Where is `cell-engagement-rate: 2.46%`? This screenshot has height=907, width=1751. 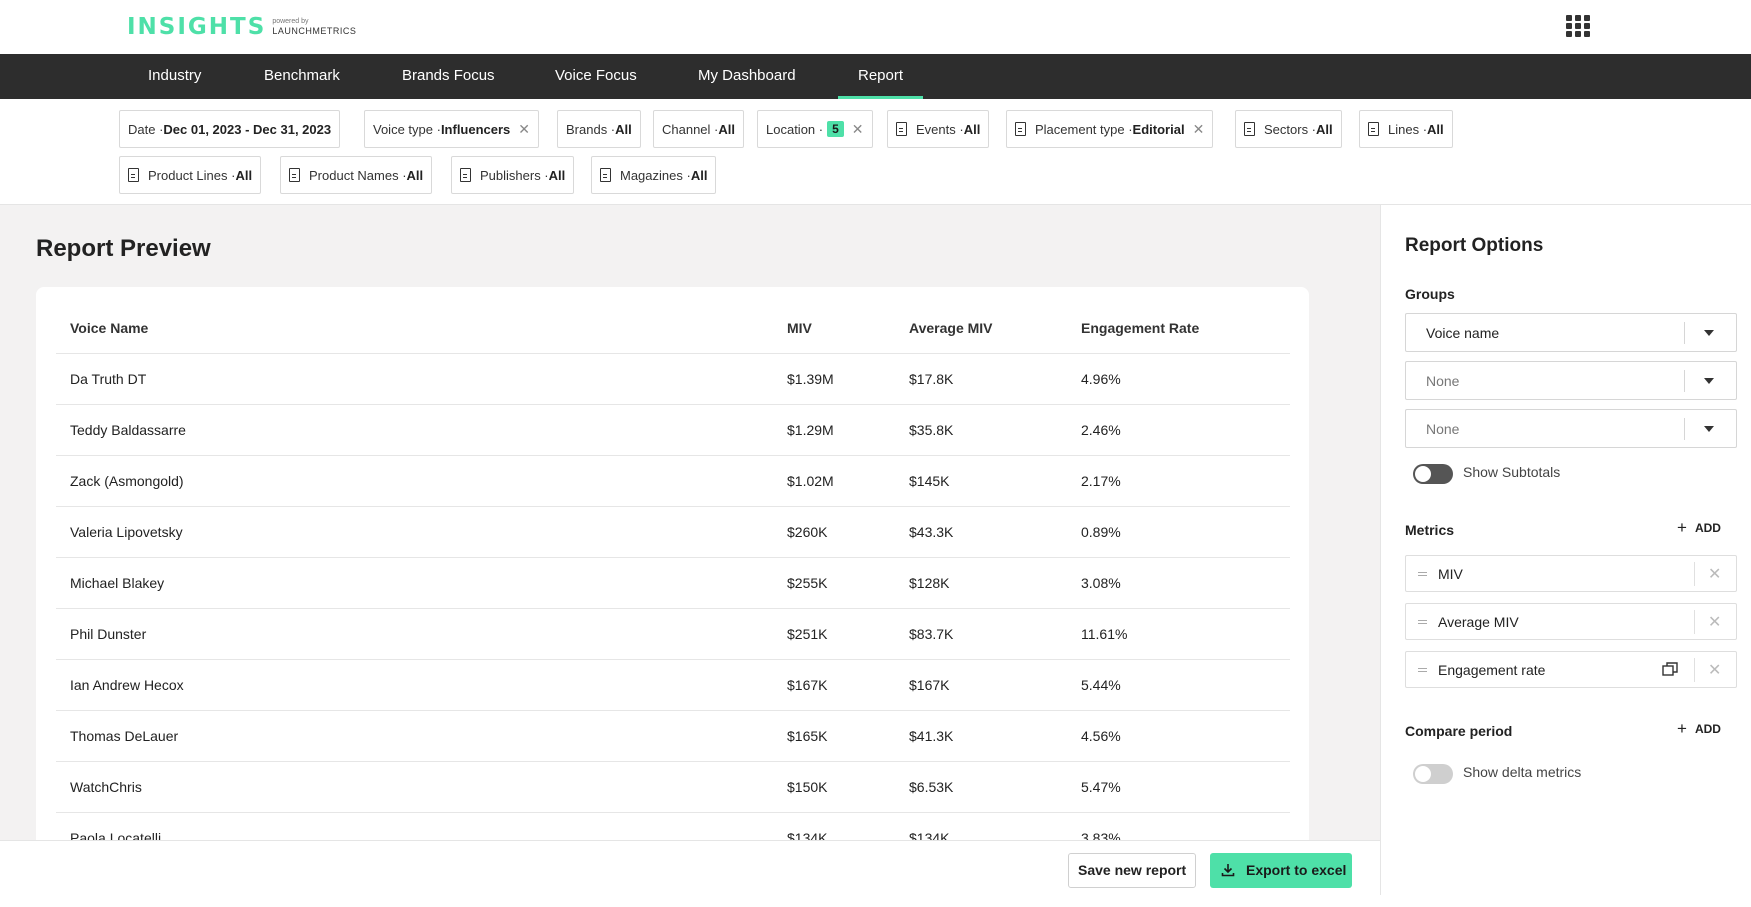
cell-engagement-rate: 2.46% is located at coordinates (1101, 430).